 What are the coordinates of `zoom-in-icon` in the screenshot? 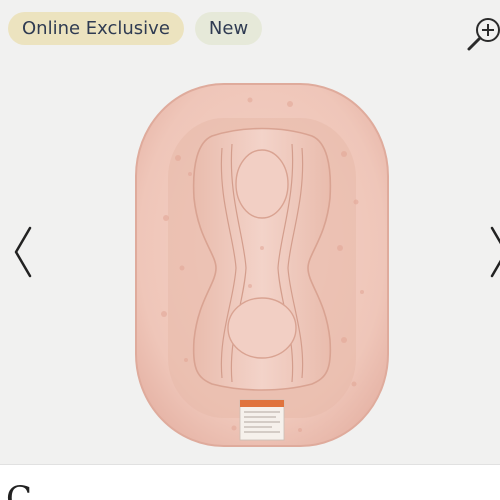 It's located at (483, 34).